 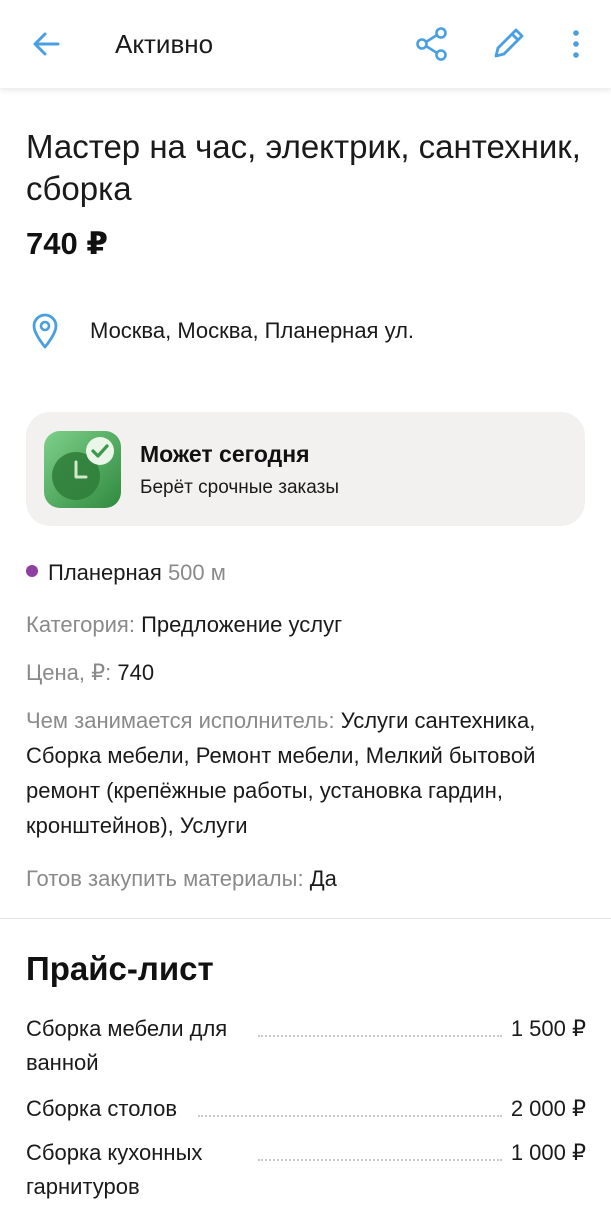 What do you see at coordinates (239, 487) in the screenshot?
I see `availability-subtitle: Берёт срочные заказы` at bounding box center [239, 487].